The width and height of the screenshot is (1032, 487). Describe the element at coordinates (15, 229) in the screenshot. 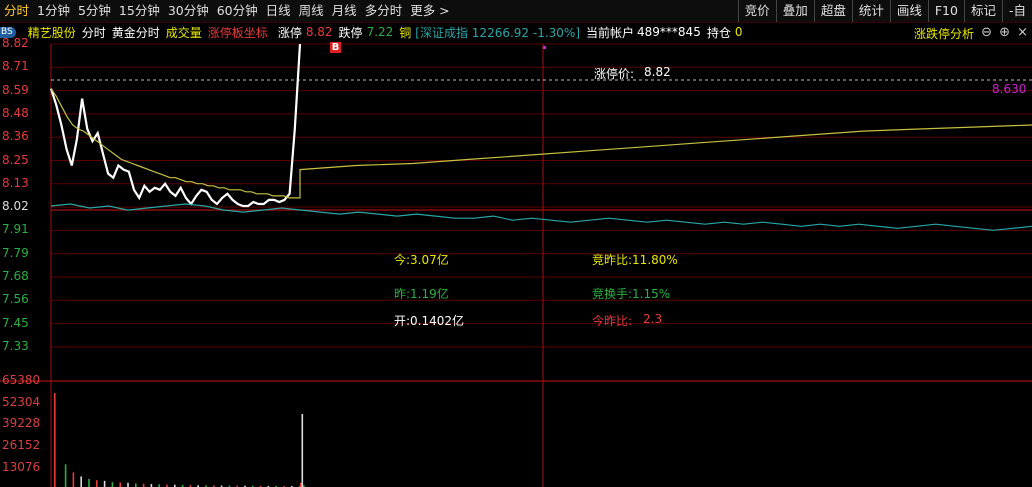

I see `price-tick-label: 7.91` at that location.